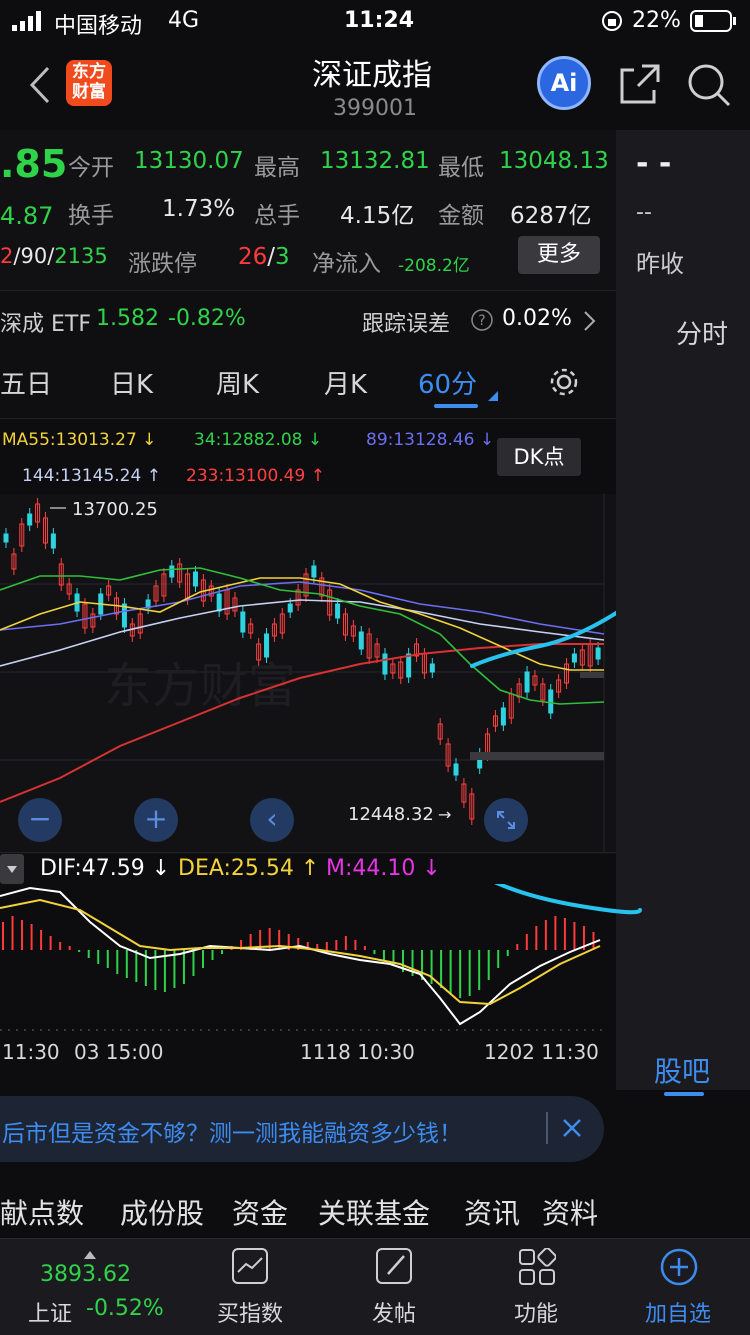  What do you see at coordinates (250, 1266) in the screenshot?
I see `chart-icon` at bounding box center [250, 1266].